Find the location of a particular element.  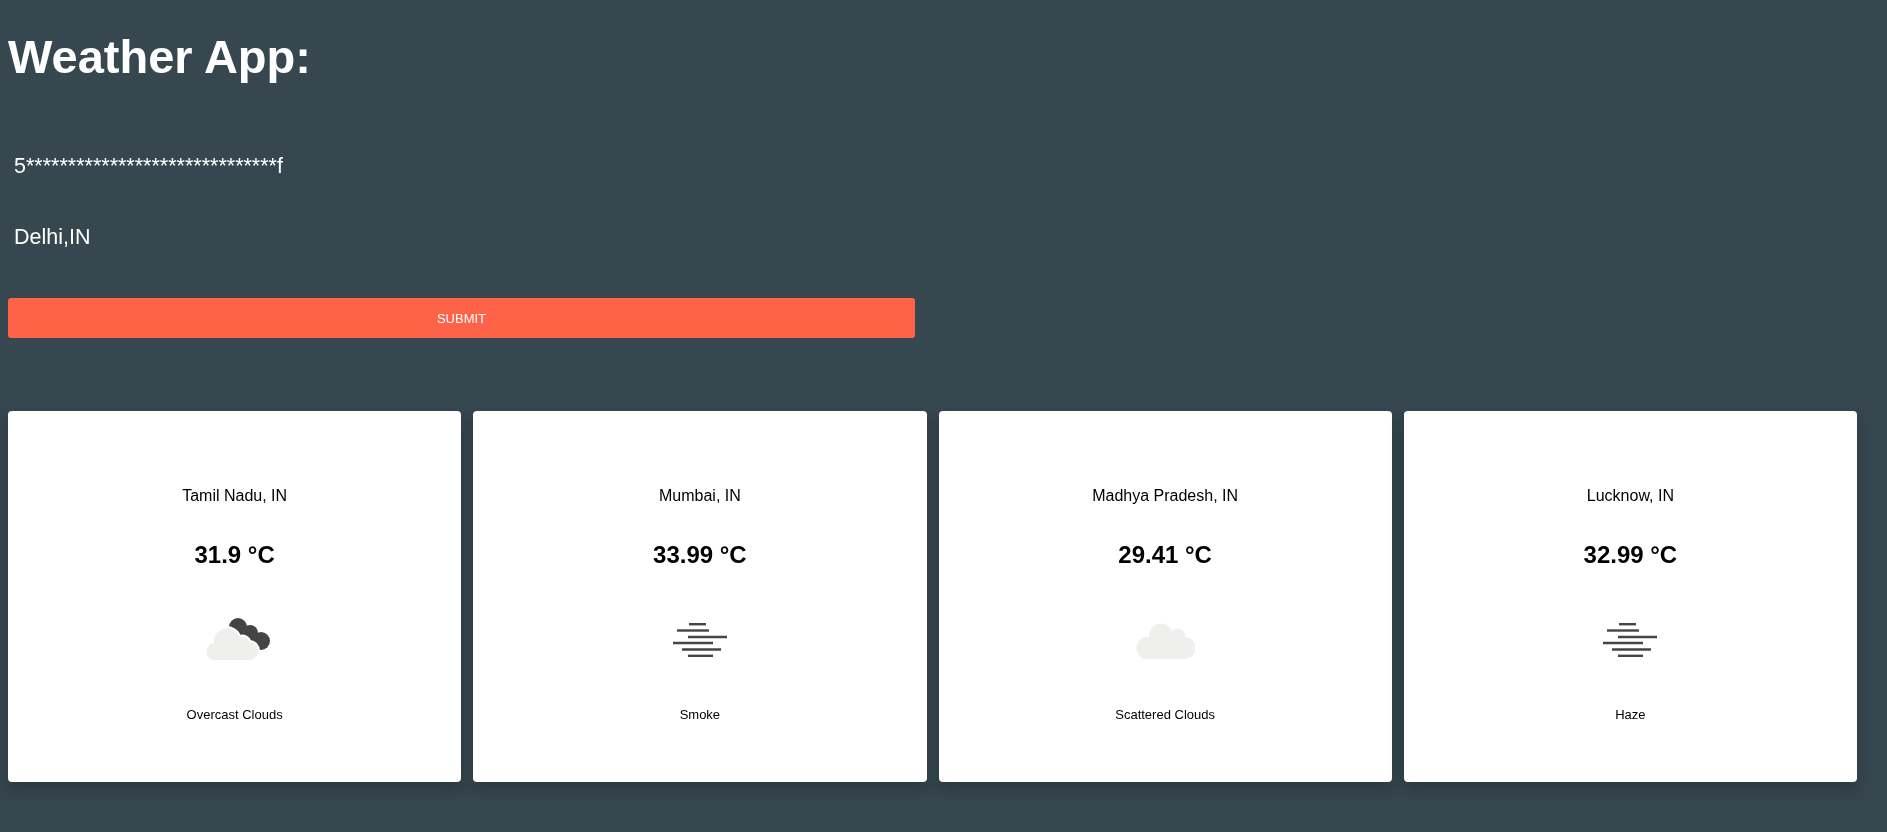

temperature-value: 31.9 °C is located at coordinates (234, 555).